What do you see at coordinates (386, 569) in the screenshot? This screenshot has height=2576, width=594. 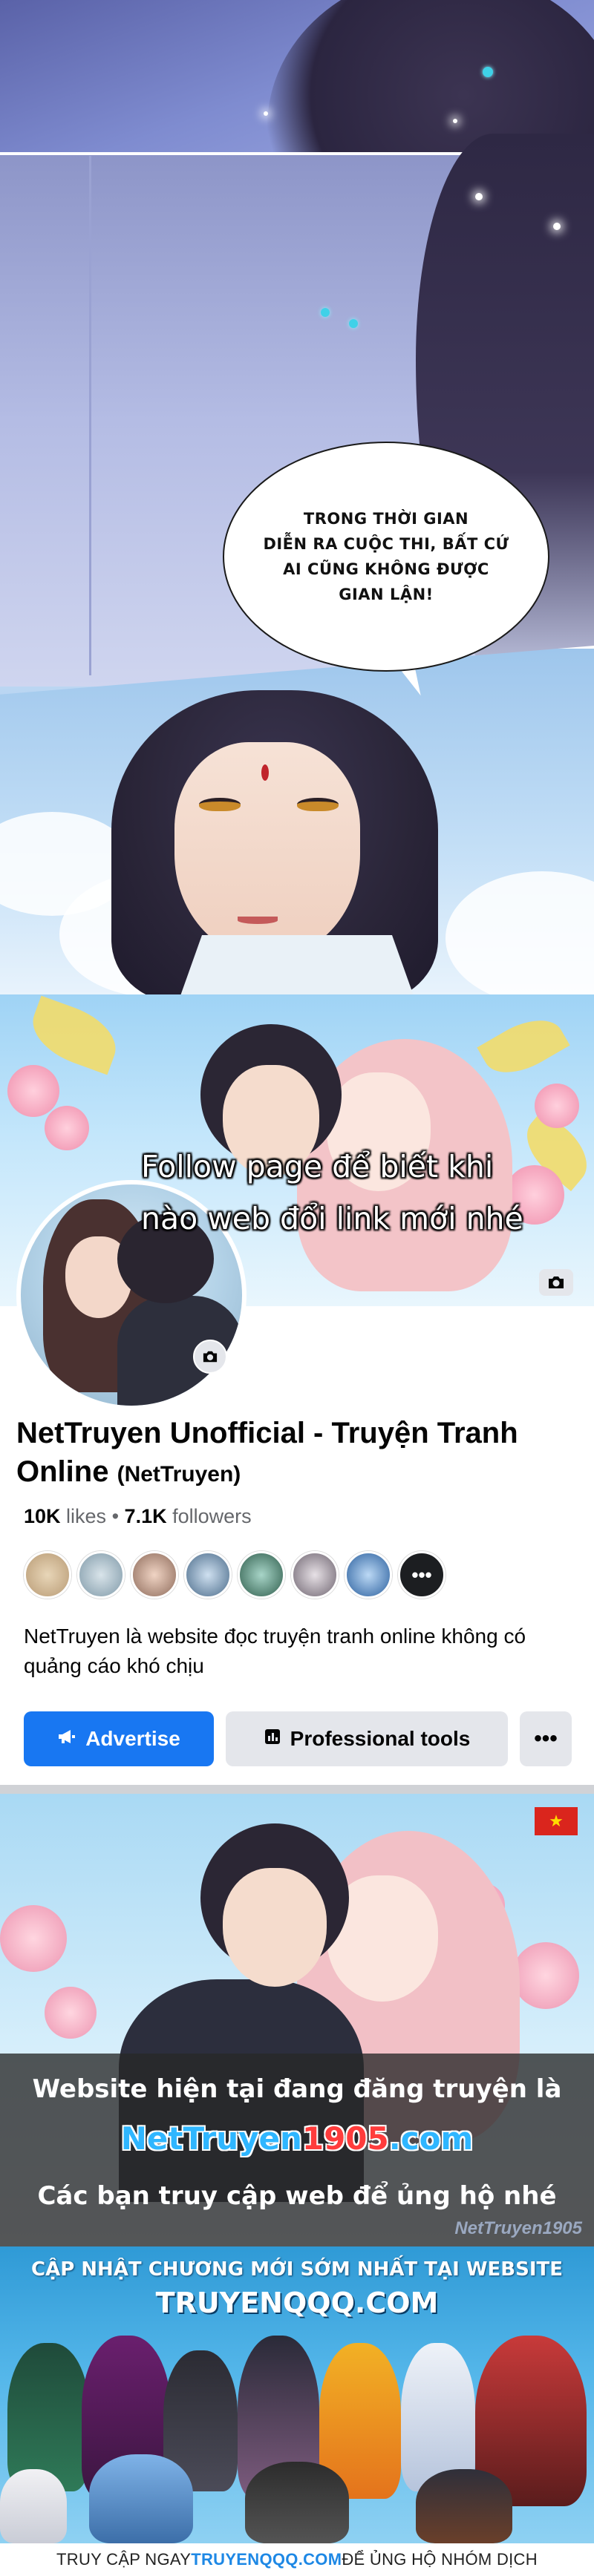 I see `speech-line: AI CŨNG KHÔNG ĐƯỢC` at bounding box center [386, 569].